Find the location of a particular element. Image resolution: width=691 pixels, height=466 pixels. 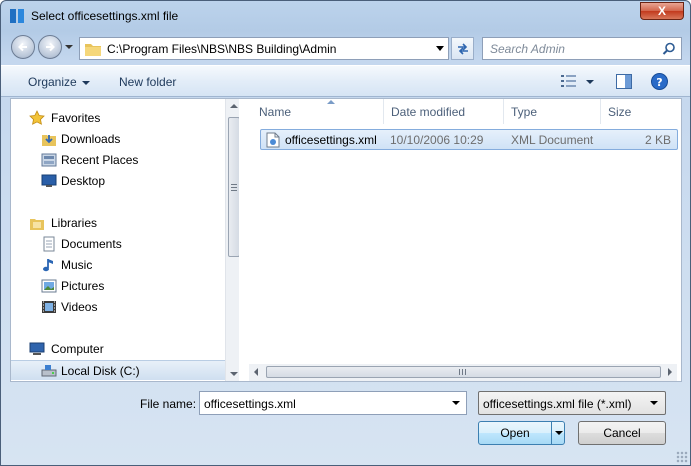

close-button: X is located at coordinates (662, 11).